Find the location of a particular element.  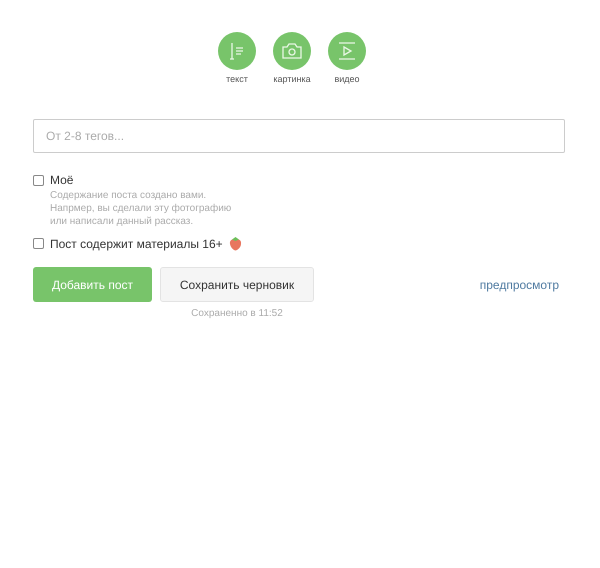

type-label: картинка is located at coordinates (292, 79).